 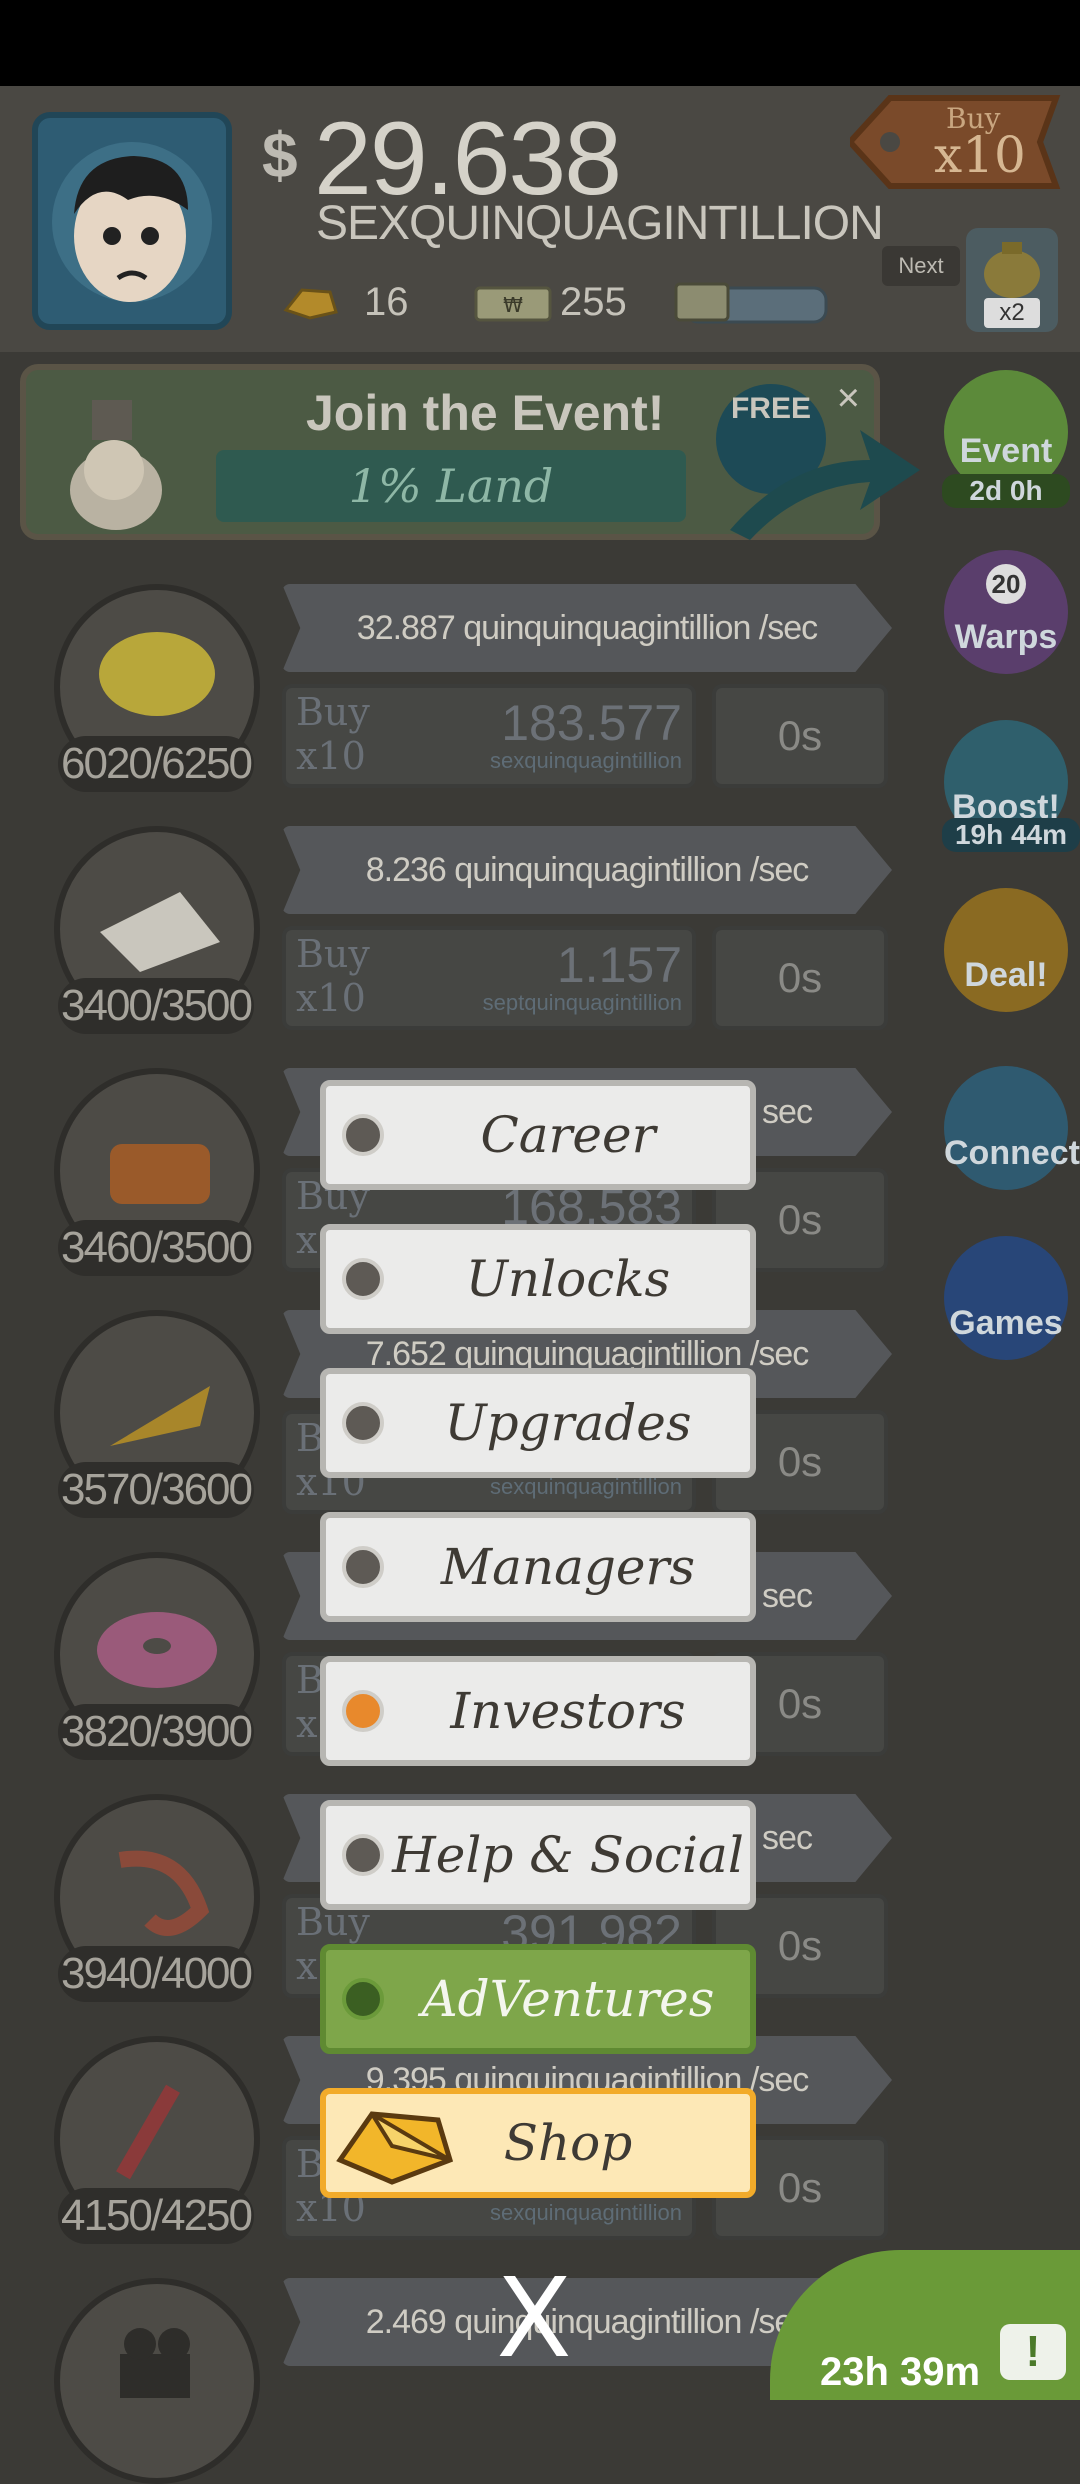 I want to click on currency-symbol: $, so click(x=280, y=155).